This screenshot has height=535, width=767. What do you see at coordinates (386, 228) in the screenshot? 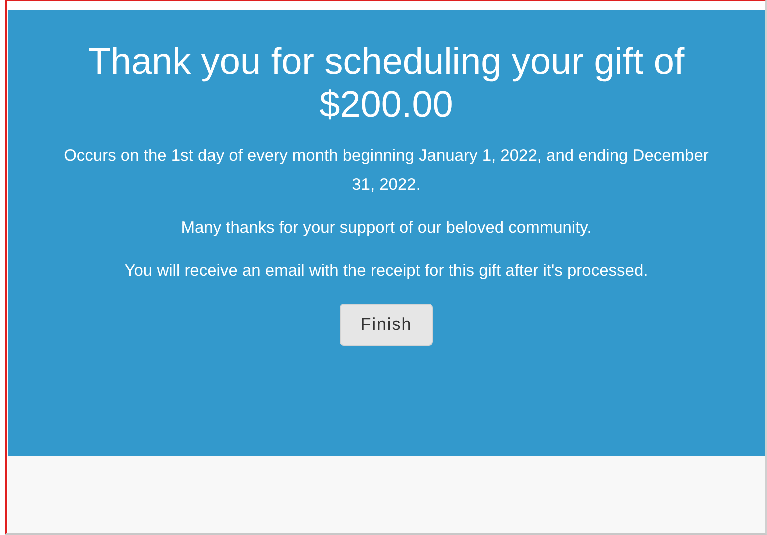
I see `message-text: Many thanks for your support of our beloved community.` at bounding box center [386, 228].